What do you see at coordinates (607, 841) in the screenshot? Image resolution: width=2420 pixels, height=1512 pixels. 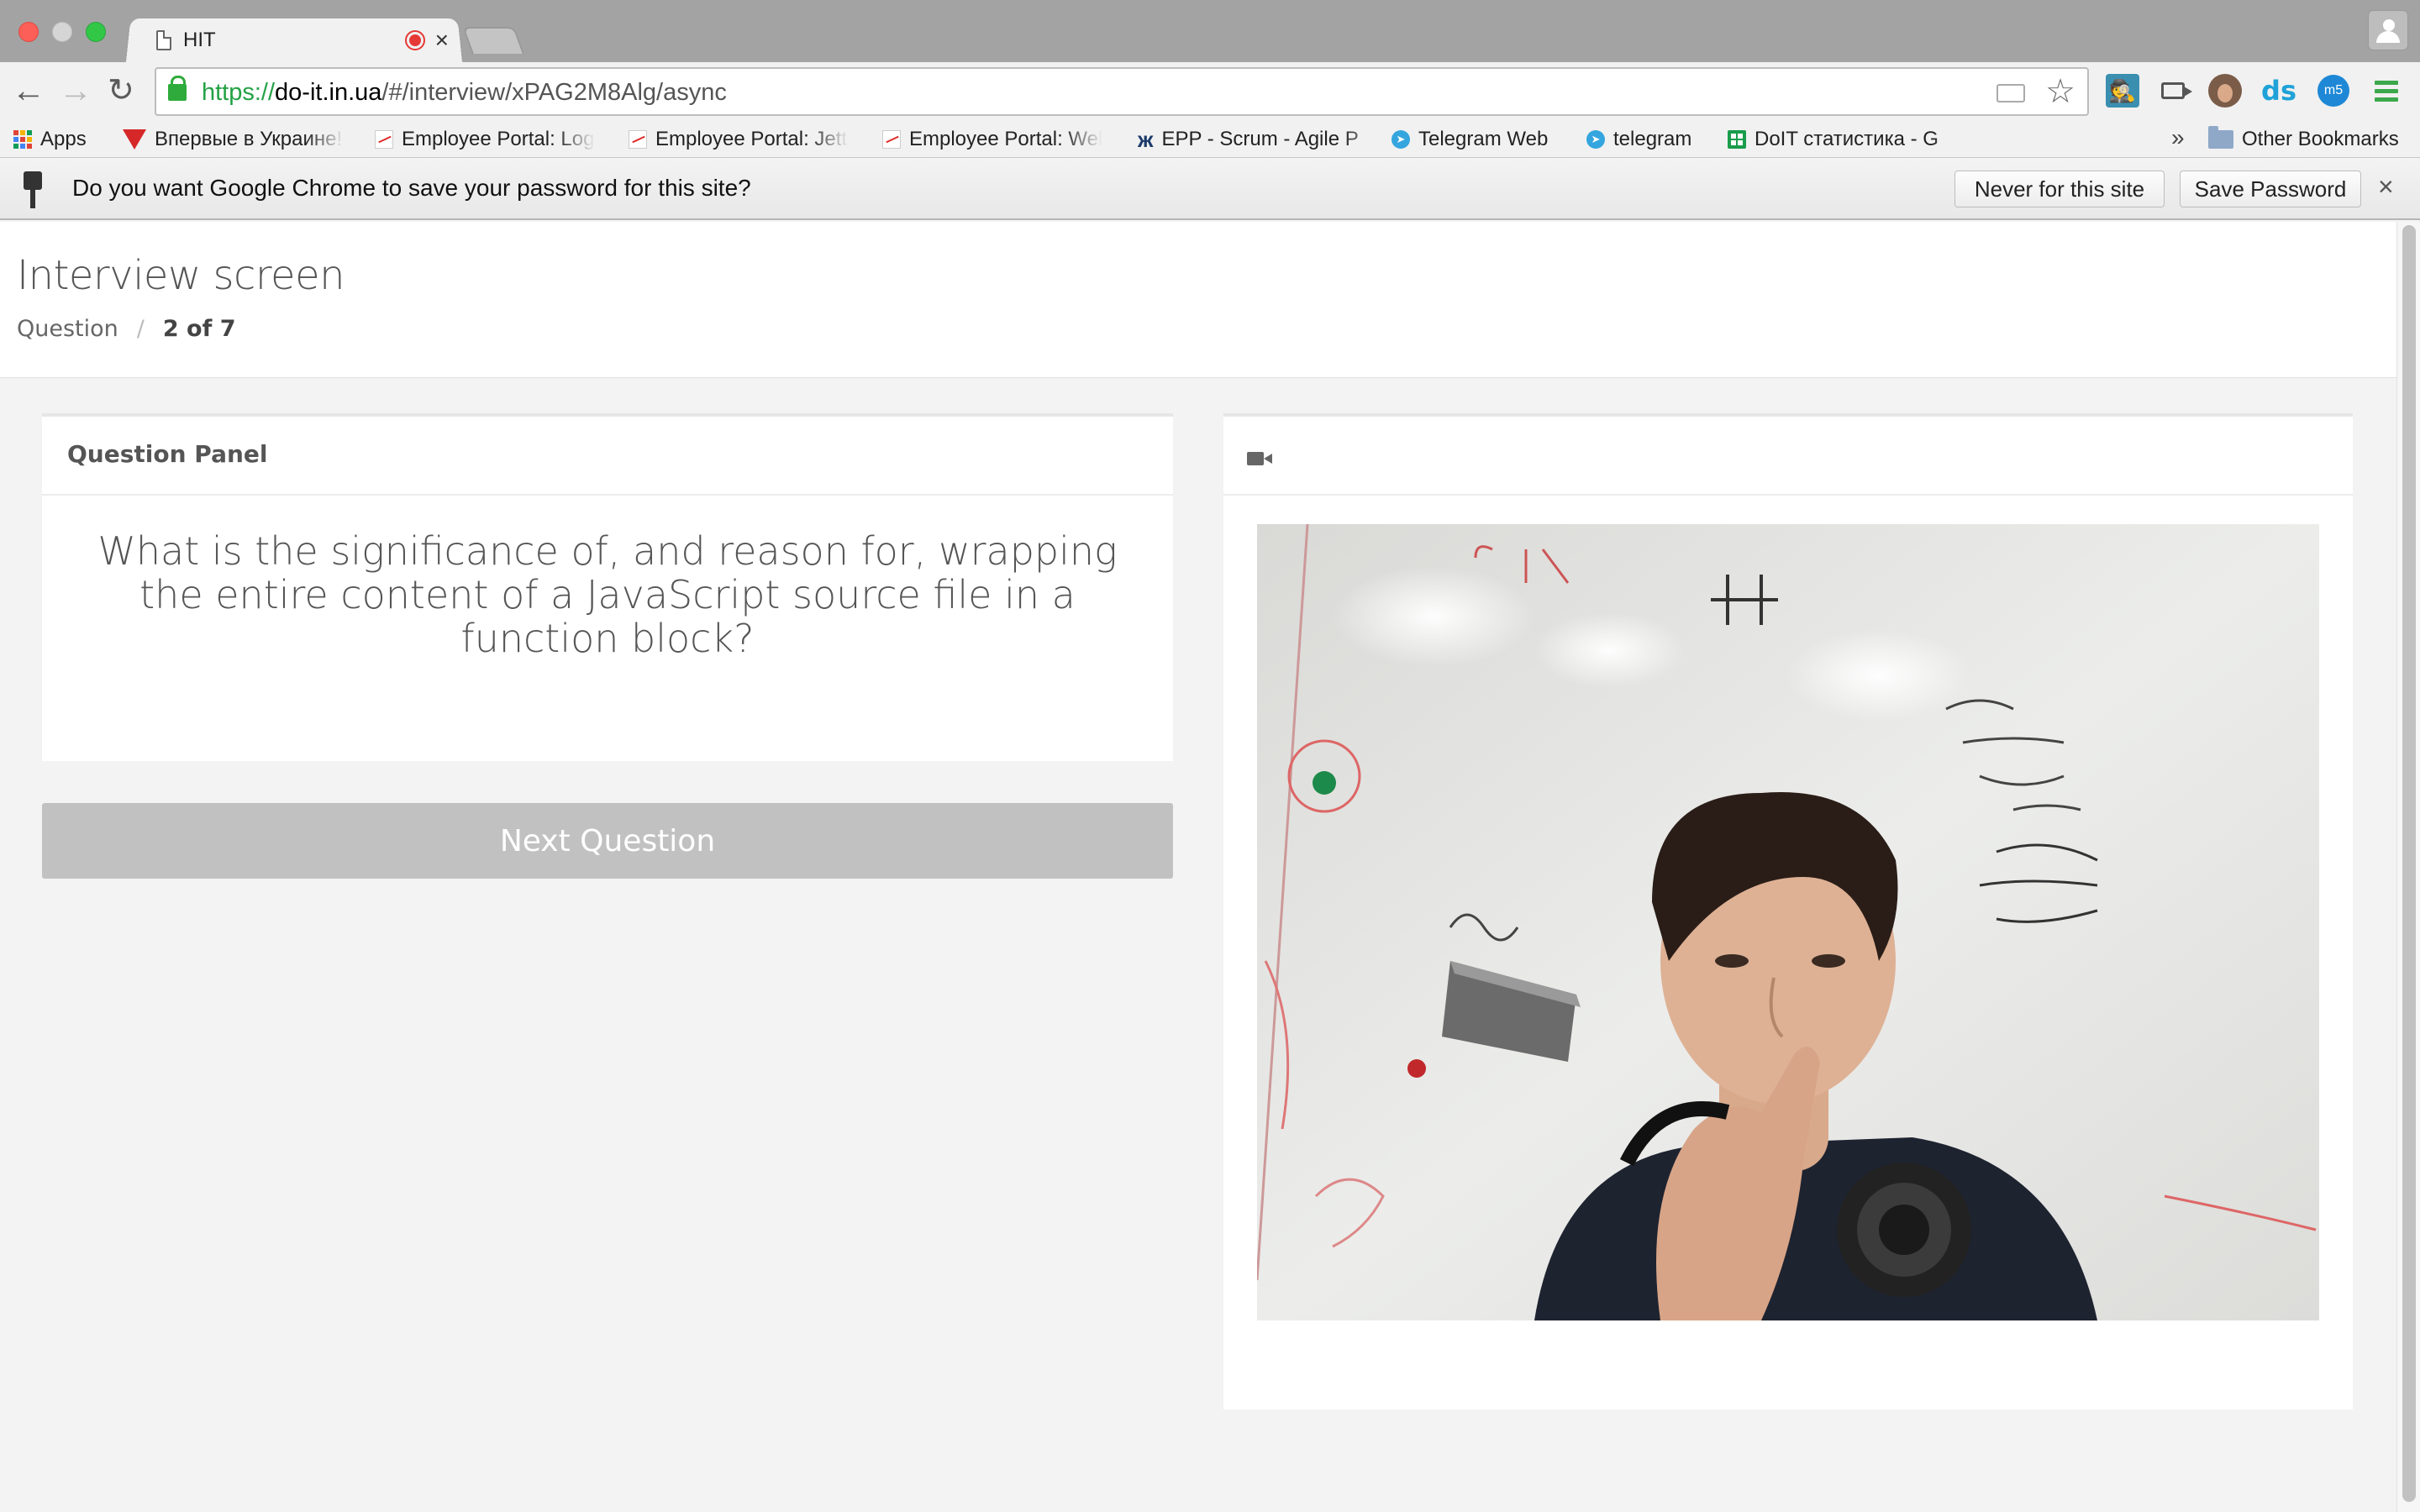 I see `next-question-button: Next Question` at bounding box center [607, 841].